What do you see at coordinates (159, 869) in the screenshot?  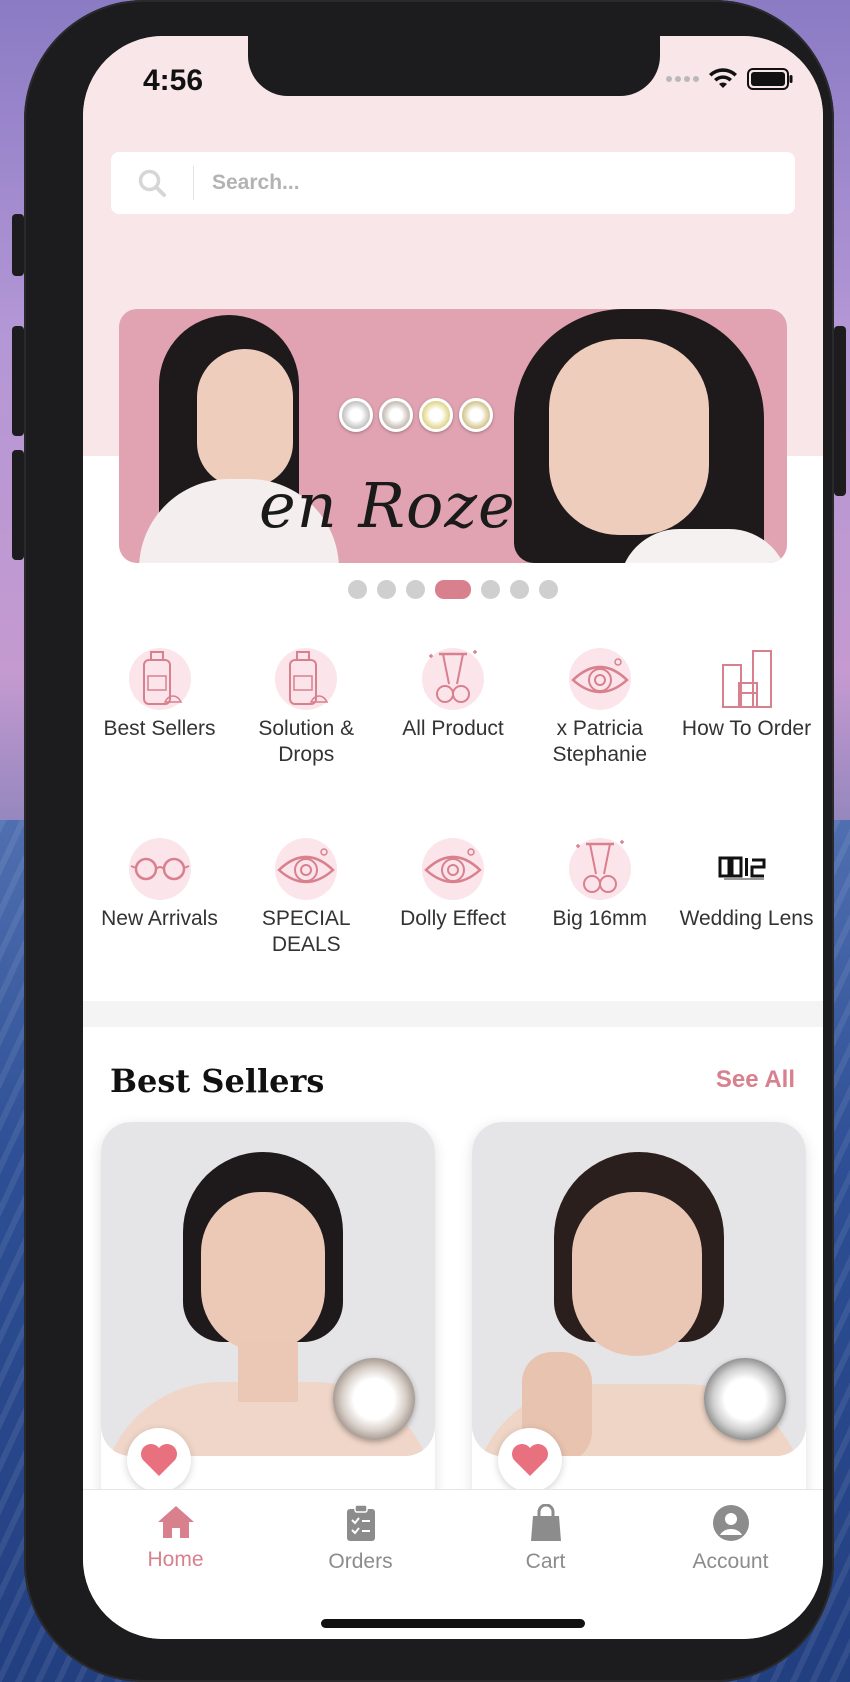 I see `glasses-icon` at bounding box center [159, 869].